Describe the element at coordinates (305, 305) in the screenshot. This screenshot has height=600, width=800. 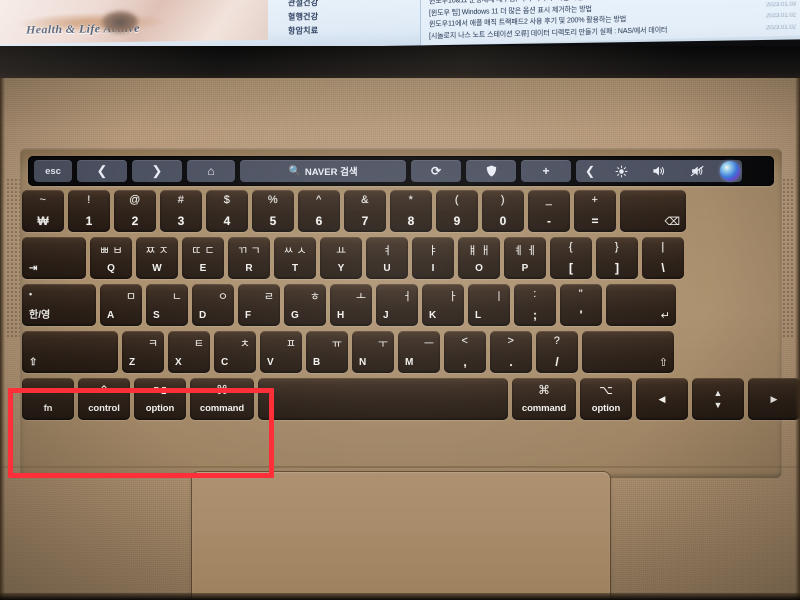
I see `key-g: ㅎ G` at that location.